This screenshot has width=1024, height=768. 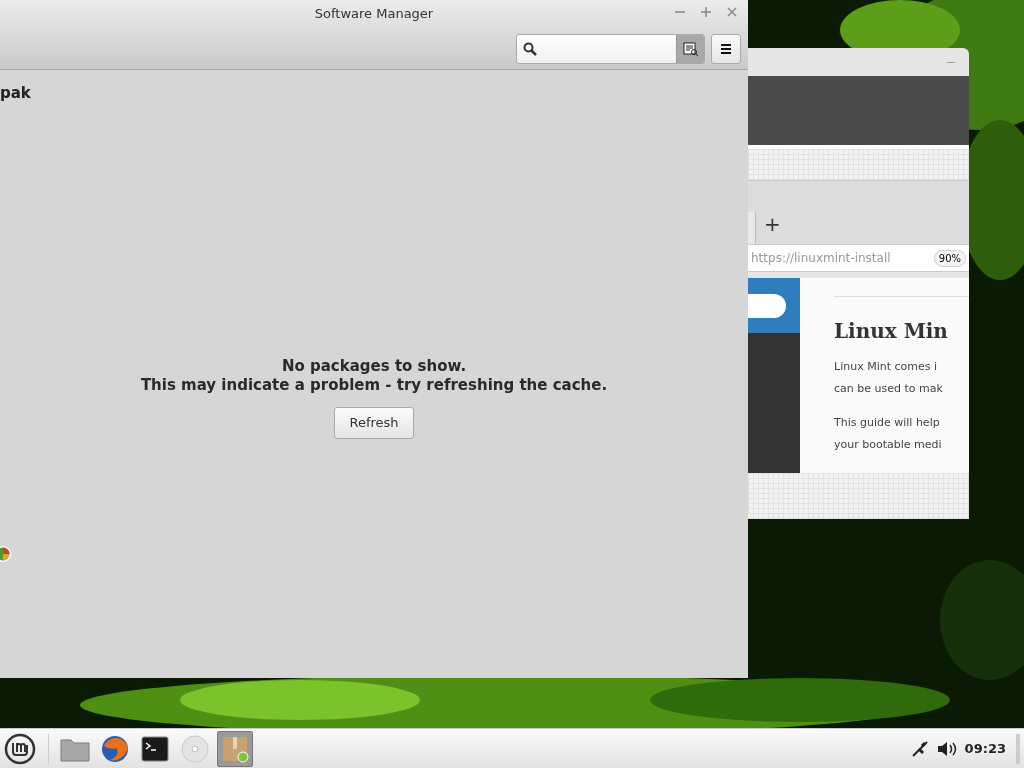 I want to click on globe-icon, so click(x=115, y=748).